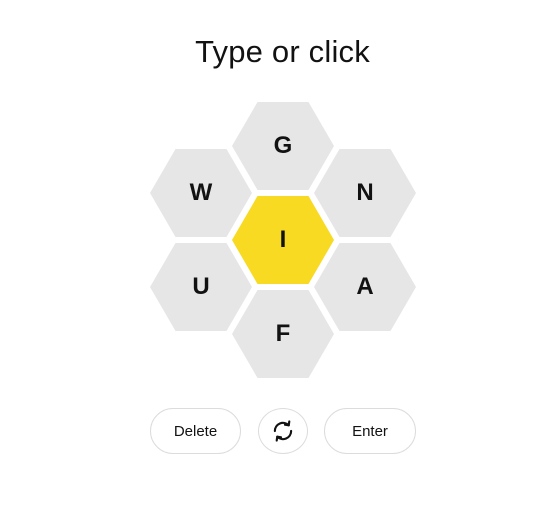  I want to click on hive-cell-bottom: F, so click(283, 334).